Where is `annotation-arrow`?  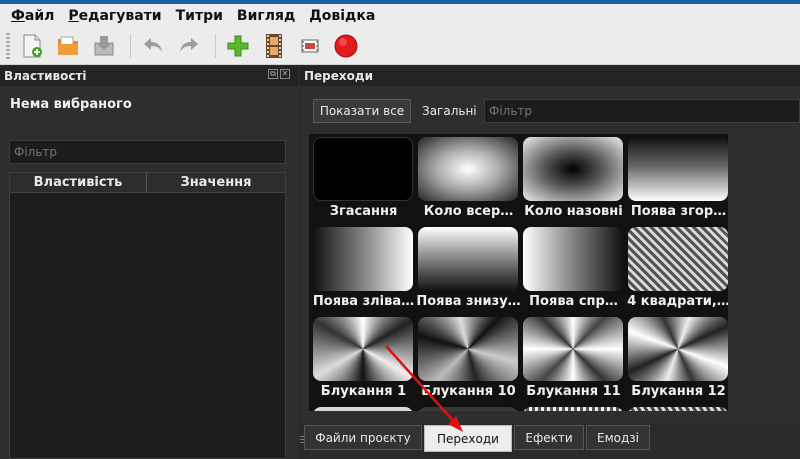 annotation-arrow is located at coordinates (424, 388).